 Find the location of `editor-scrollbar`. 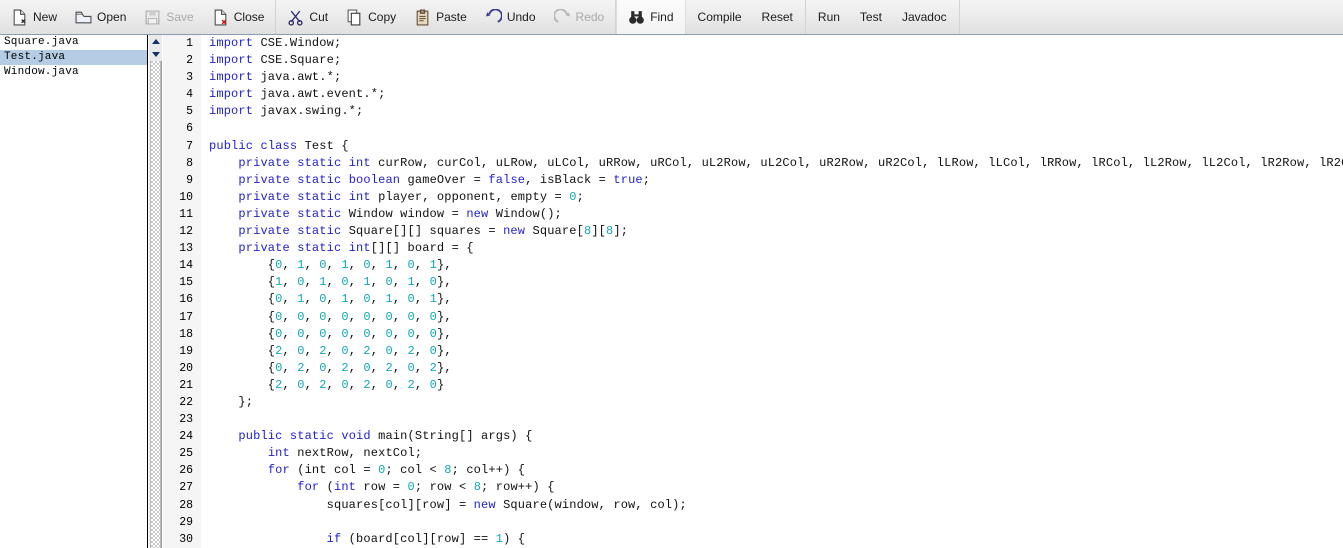

editor-scrollbar is located at coordinates (155, 291).